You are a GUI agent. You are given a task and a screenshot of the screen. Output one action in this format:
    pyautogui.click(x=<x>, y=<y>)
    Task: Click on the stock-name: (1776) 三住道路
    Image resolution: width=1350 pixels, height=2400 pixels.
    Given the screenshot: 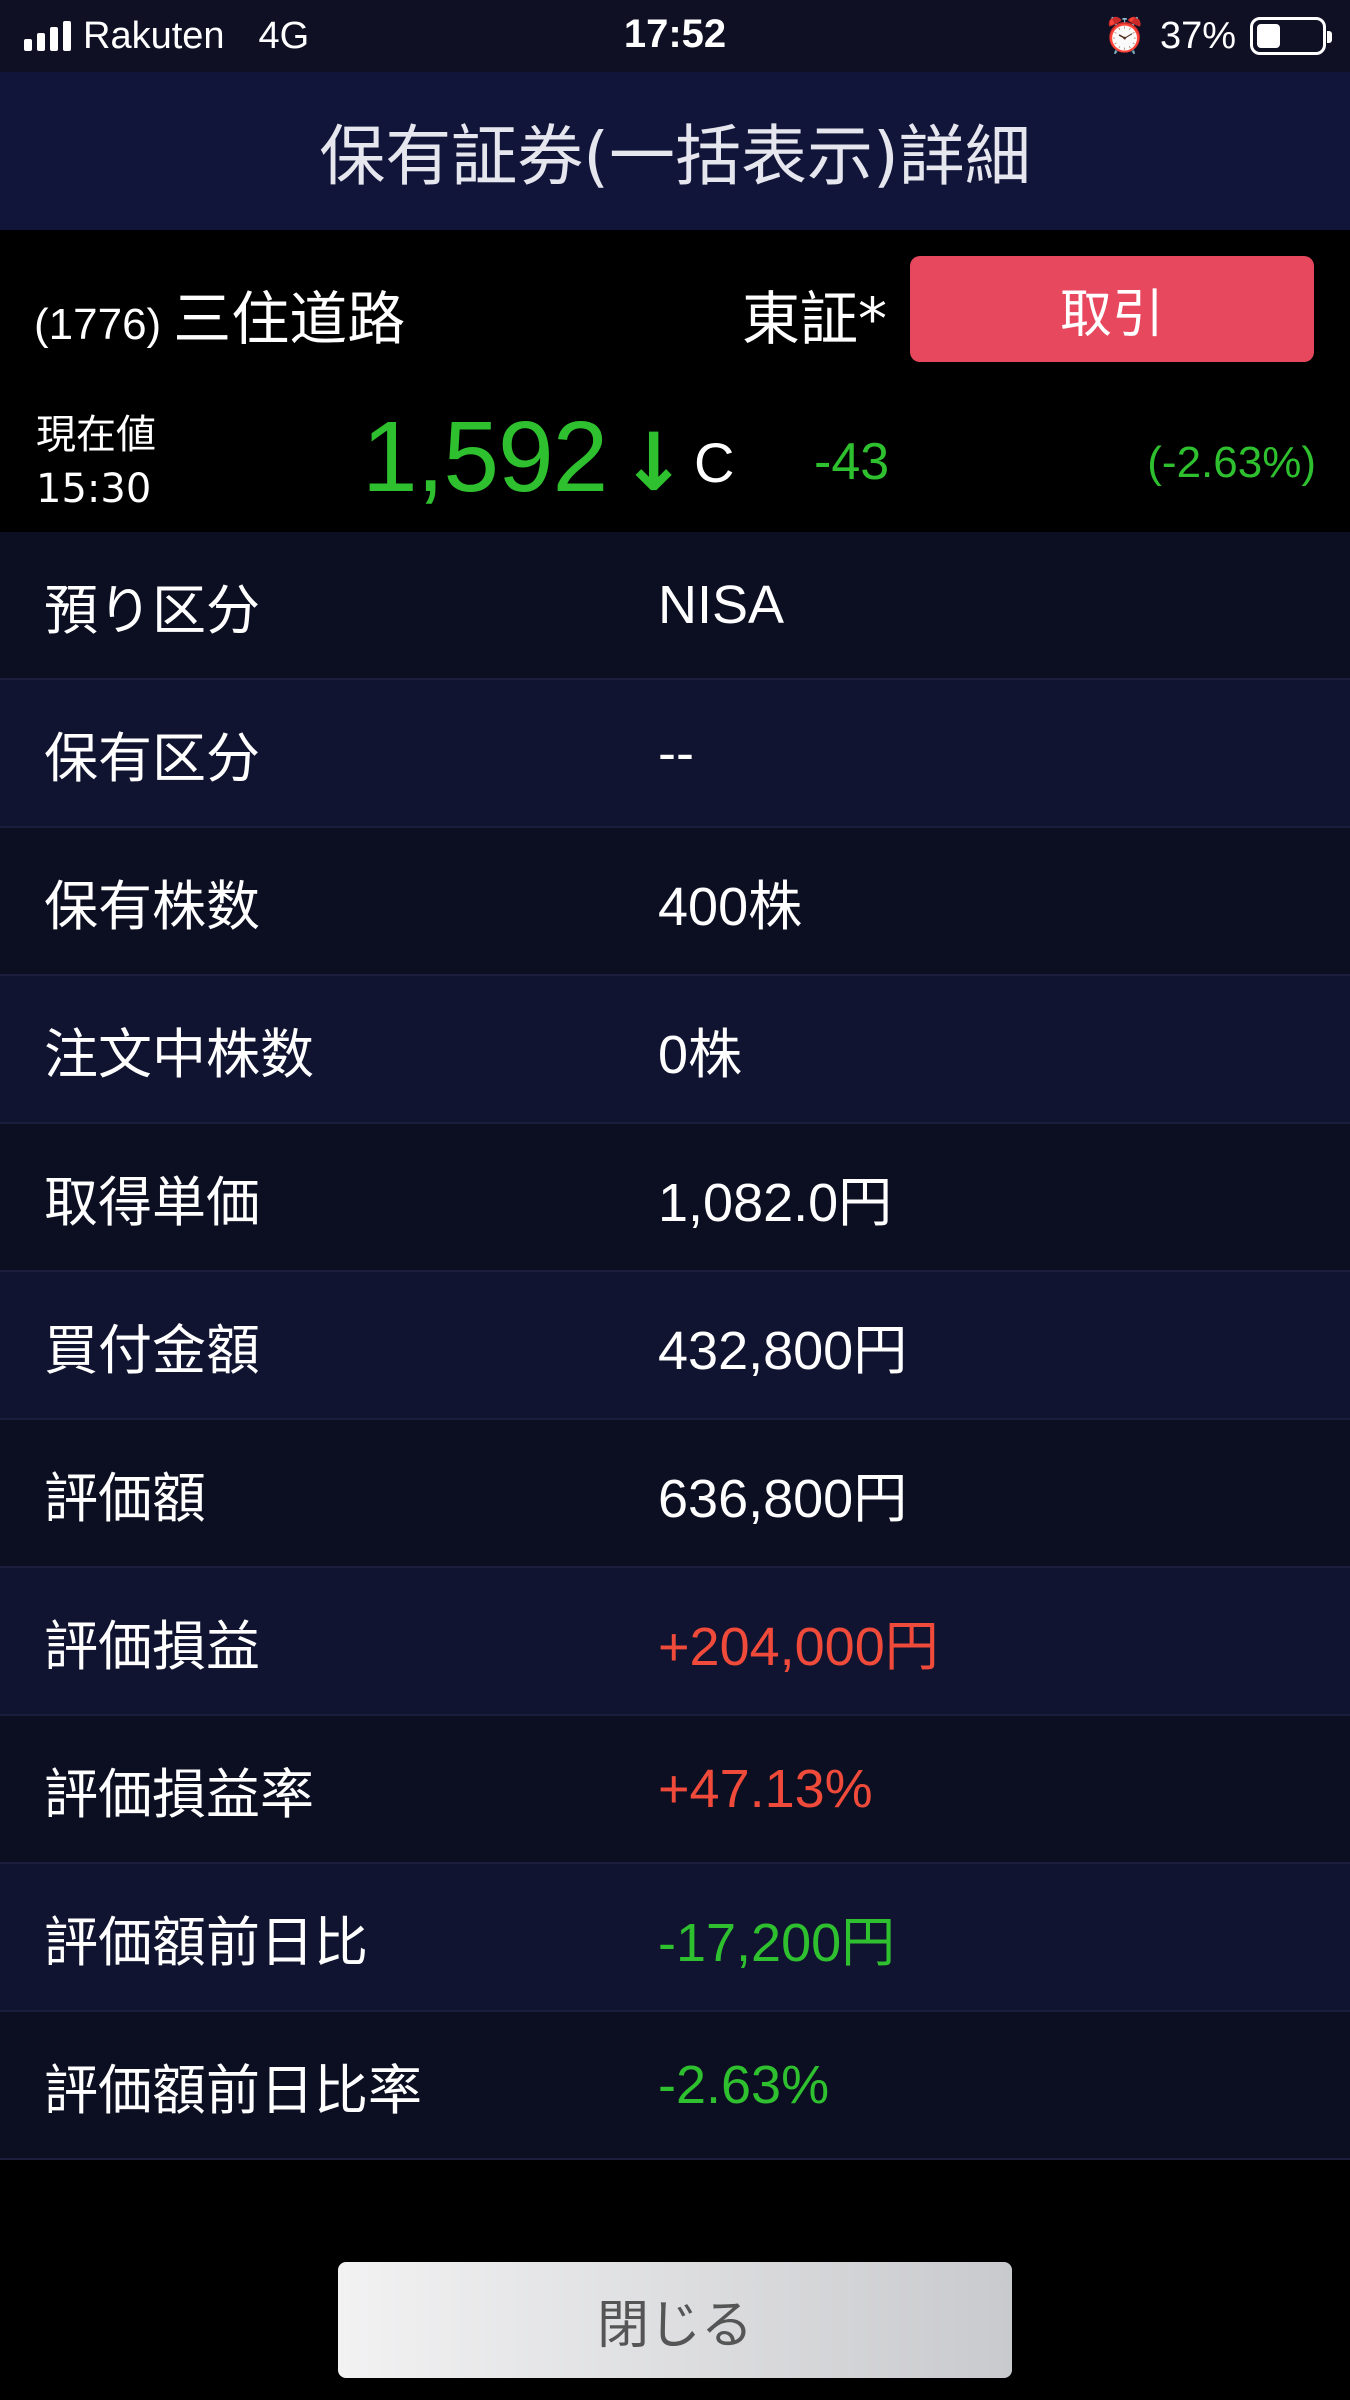 What is the action you would take?
    pyautogui.click(x=219, y=314)
    